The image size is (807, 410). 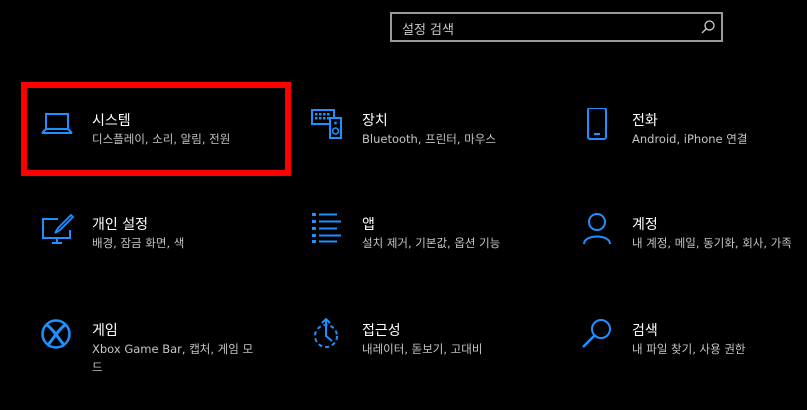 I want to click on magnifier-icon, so click(x=597, y=335).